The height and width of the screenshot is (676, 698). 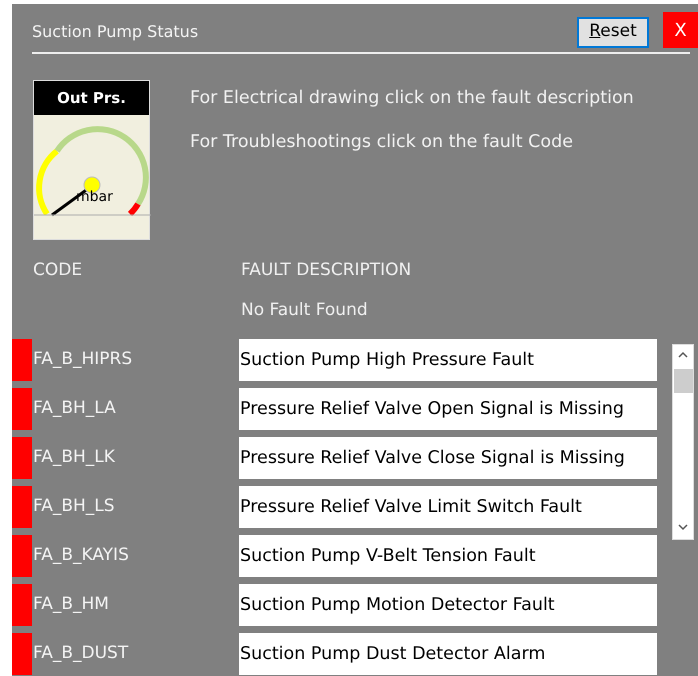 What do you see at coordinates (135, 360) in the screenshot?
I see `fault-code-link: FA_B_HIPRS` at bounding box center [135, 360].